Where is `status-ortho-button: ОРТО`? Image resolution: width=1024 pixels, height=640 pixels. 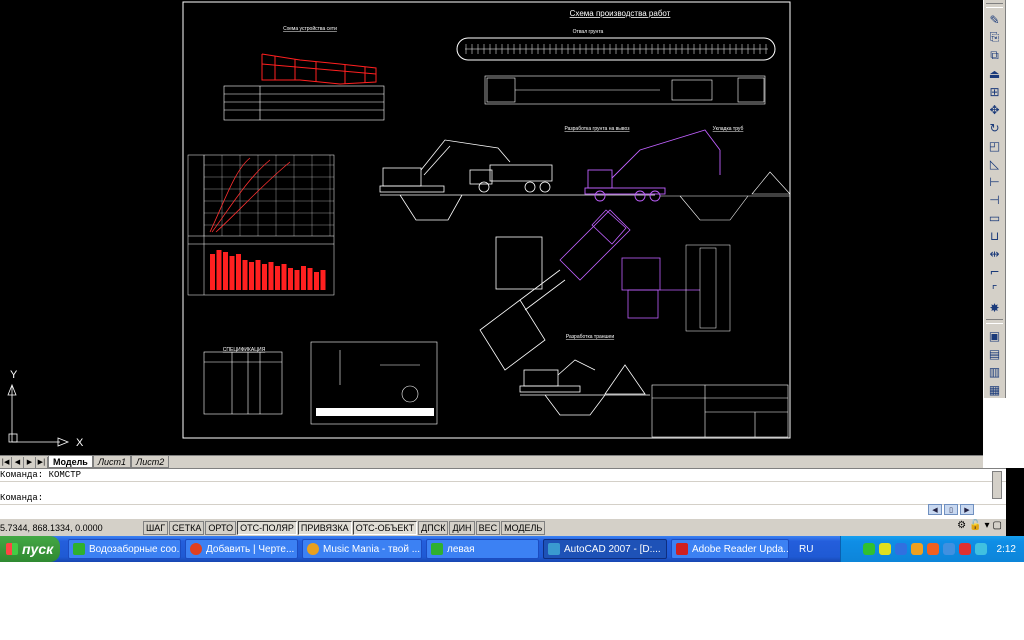
status-ortho-button: ОРТО is located at coordinates (221, 527).